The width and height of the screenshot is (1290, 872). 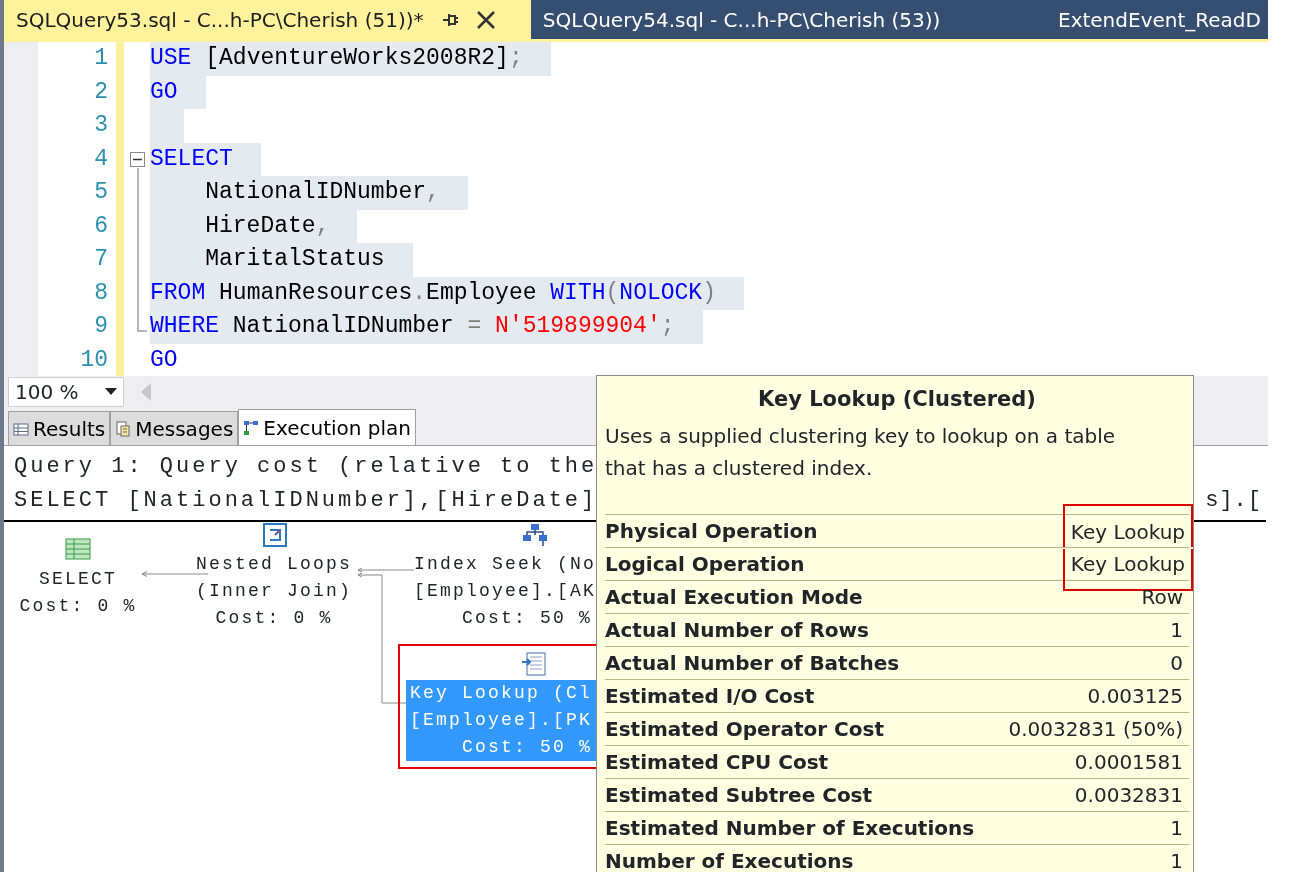 I want to click on property-name: Number of Executions, so click(x=729, y=859).